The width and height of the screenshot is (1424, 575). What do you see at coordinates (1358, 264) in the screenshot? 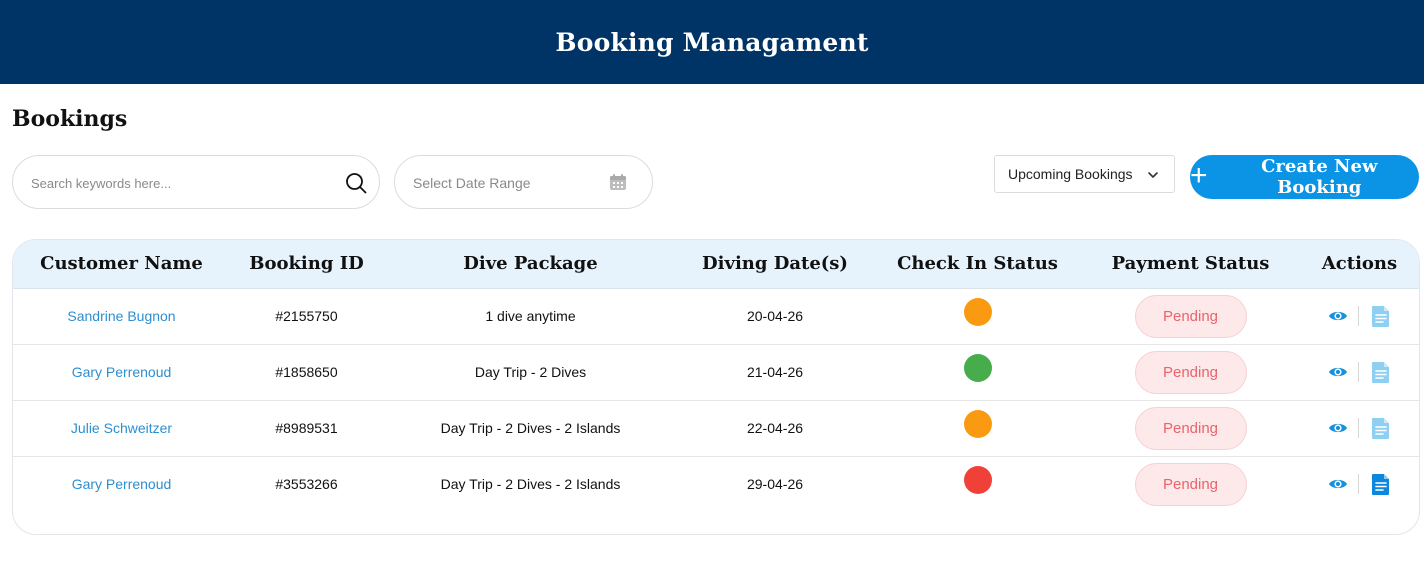
I see `column-header-actions: Actions` at bounding box center [1358, 264].